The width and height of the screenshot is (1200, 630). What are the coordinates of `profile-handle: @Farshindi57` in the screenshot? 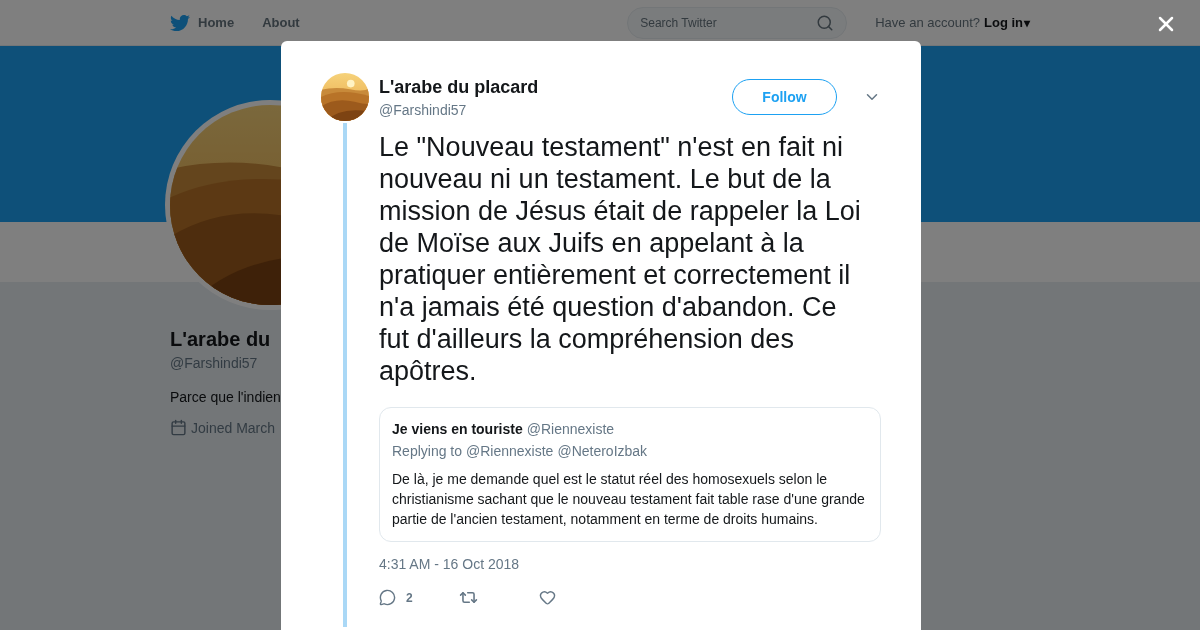 It's located at (214, 363).